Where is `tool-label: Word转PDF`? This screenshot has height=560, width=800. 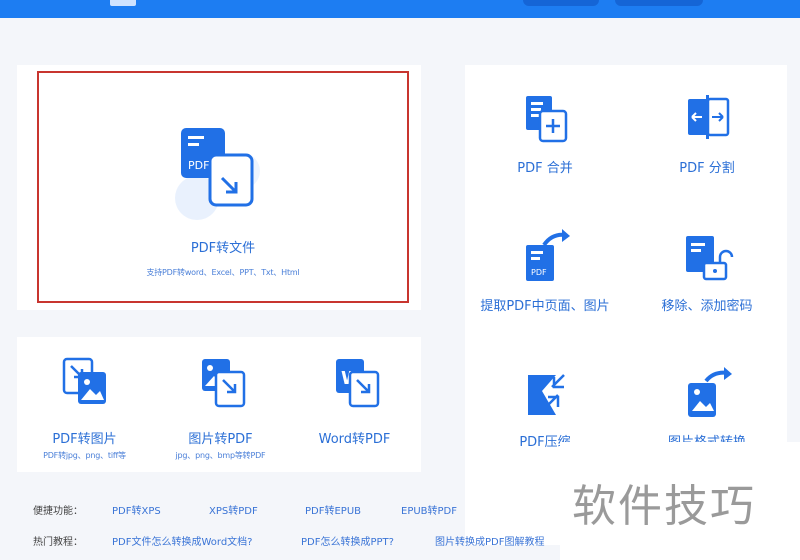
tool-label: Word转PDF is located at coordinates (354, 439).